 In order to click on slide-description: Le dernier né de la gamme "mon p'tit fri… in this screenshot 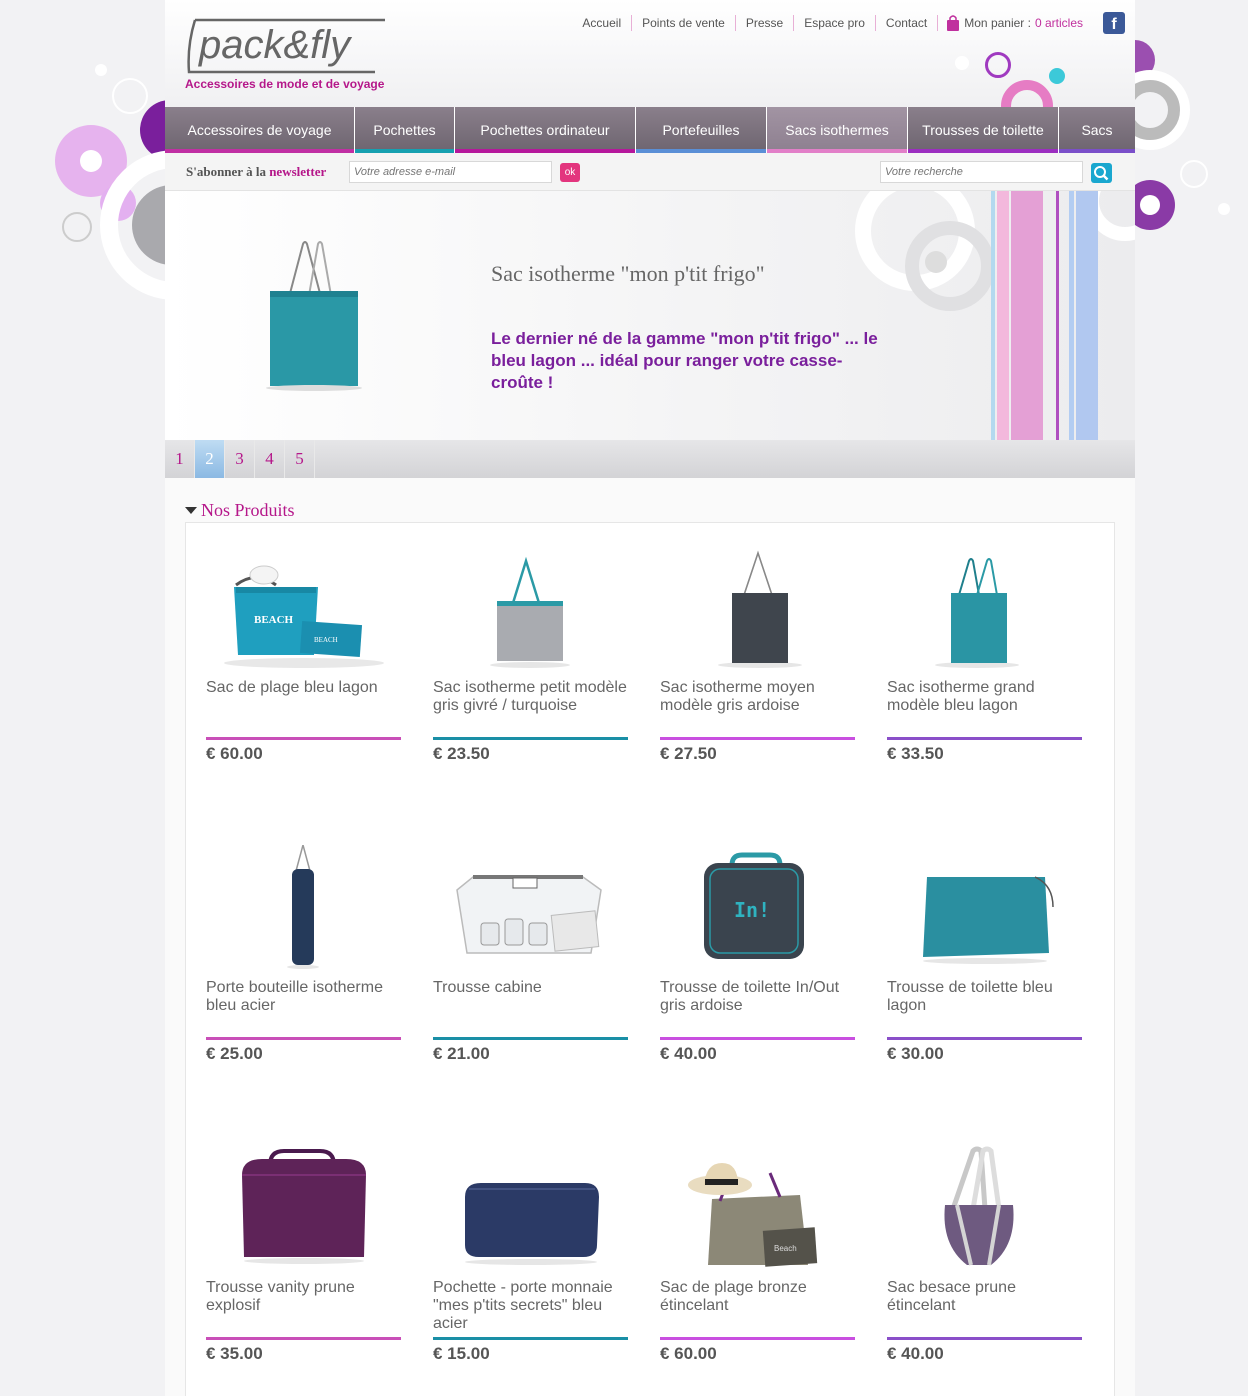, I will do `click(684, 360)`.